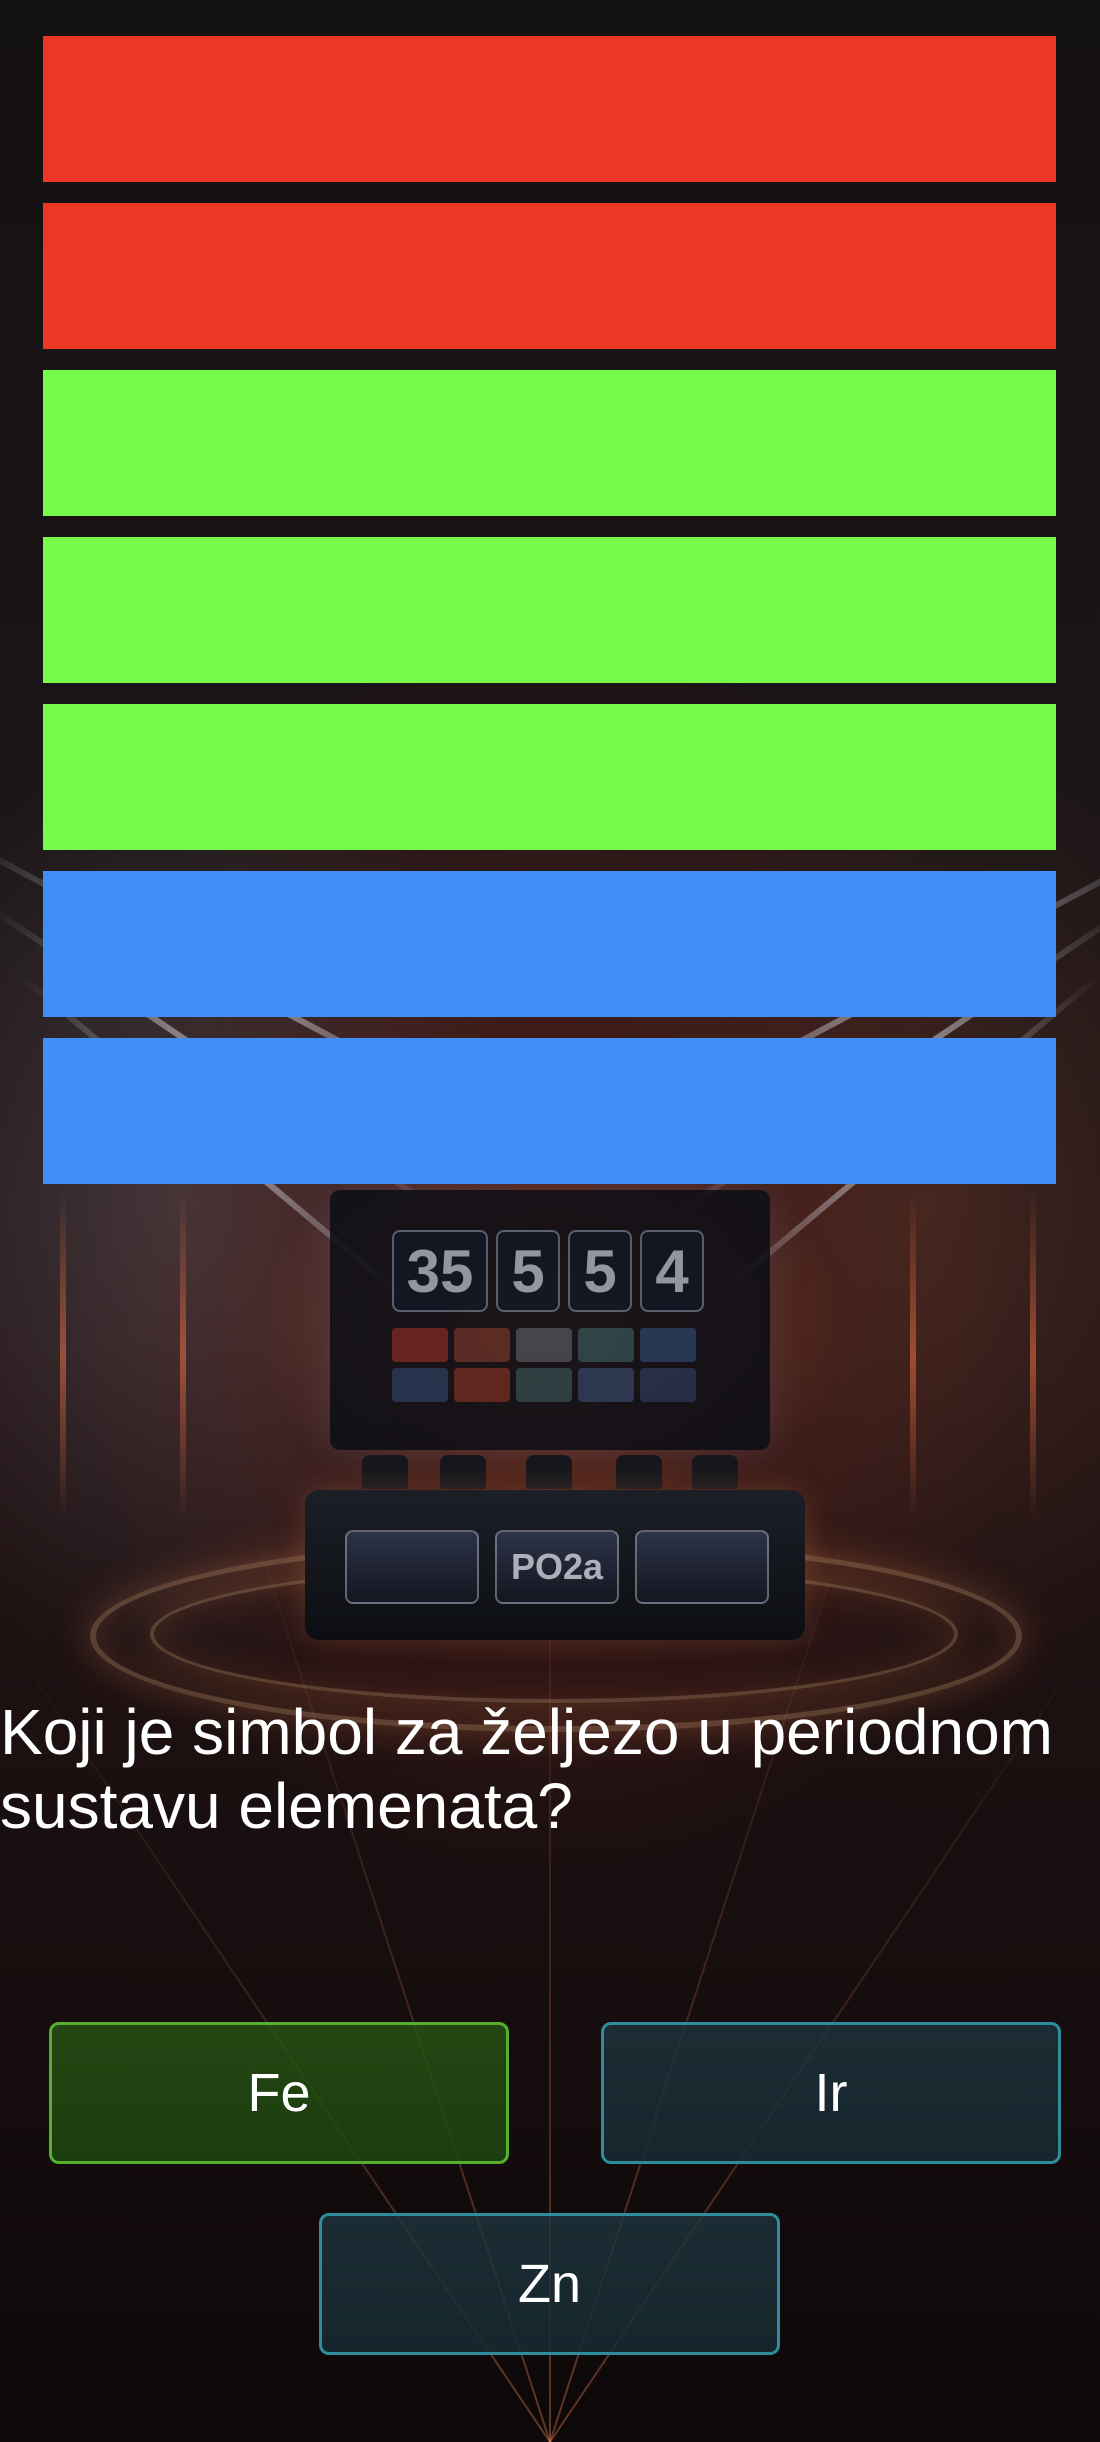 The height and width of the screenshot is (2442, 1100). I want to click on answer-label: Zn, so click(549, 2284).